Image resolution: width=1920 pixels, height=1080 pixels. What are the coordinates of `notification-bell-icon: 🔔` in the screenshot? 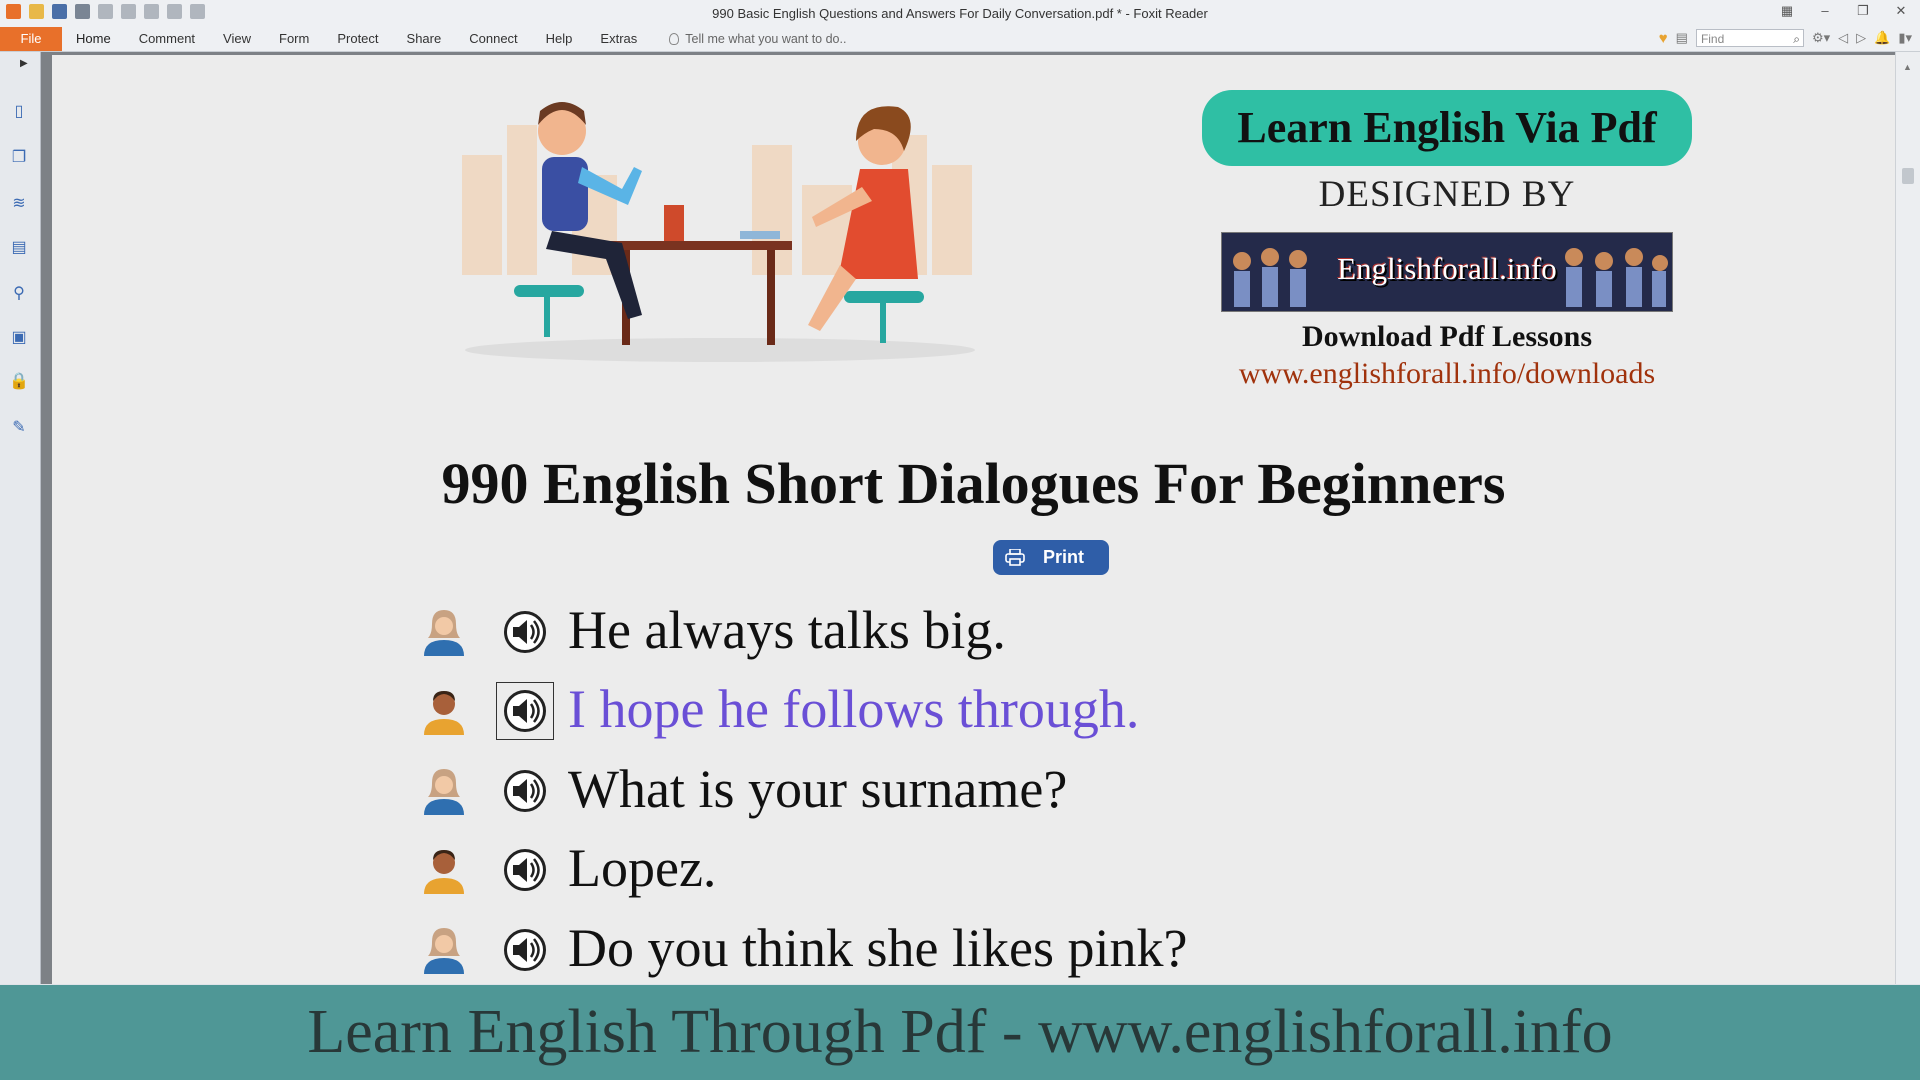 It's located at (1882, 38).